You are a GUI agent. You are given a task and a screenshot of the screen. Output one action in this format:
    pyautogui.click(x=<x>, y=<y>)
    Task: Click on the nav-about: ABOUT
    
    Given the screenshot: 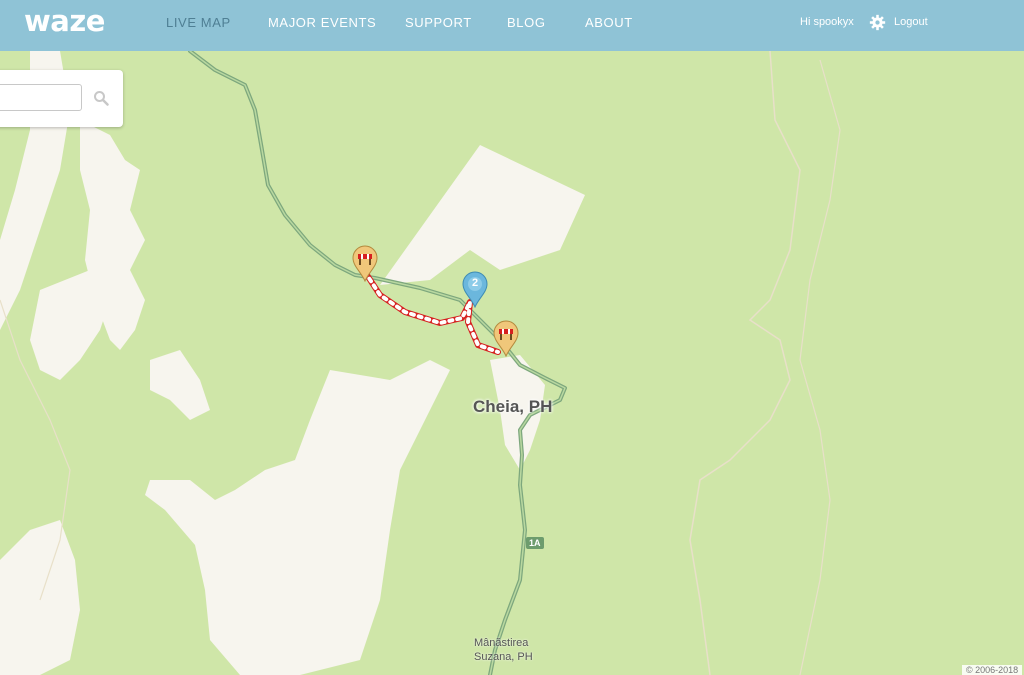 What is the action you would take?
    pyautogui.click(x=609, y=22)
    